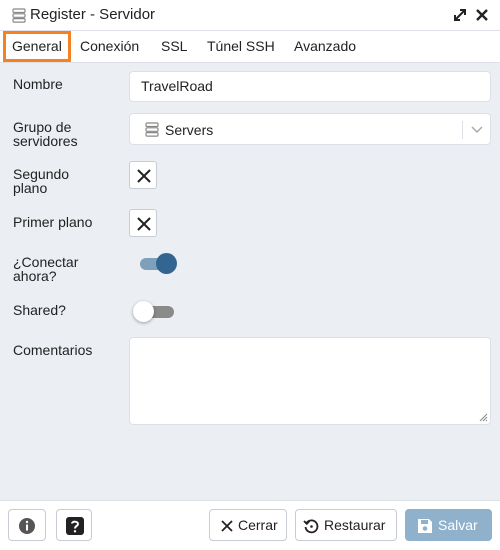 This screenshot has width=500, height=550. What do you see at coordinates (19, 15) in the screenshot?
I see `server-icon` at bounding box center [19, 15].